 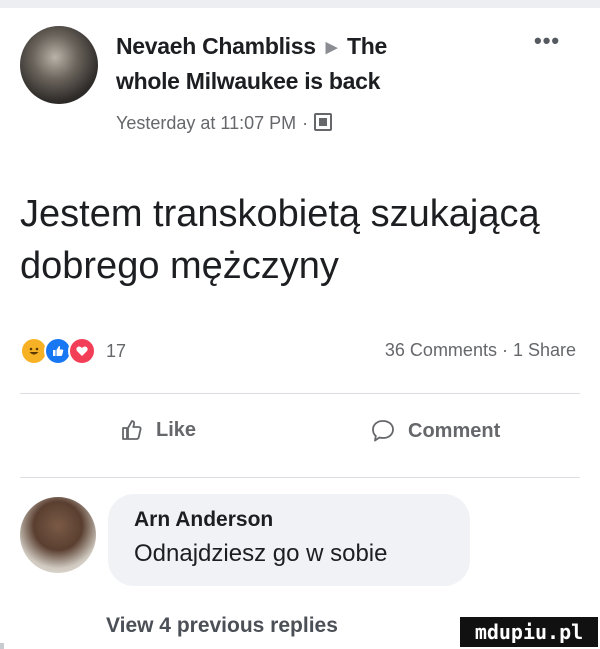 What do you see at coordinates (116, 350) in the screenshot?
I see `reaction-count: 17` at bounding box center [116, 350].